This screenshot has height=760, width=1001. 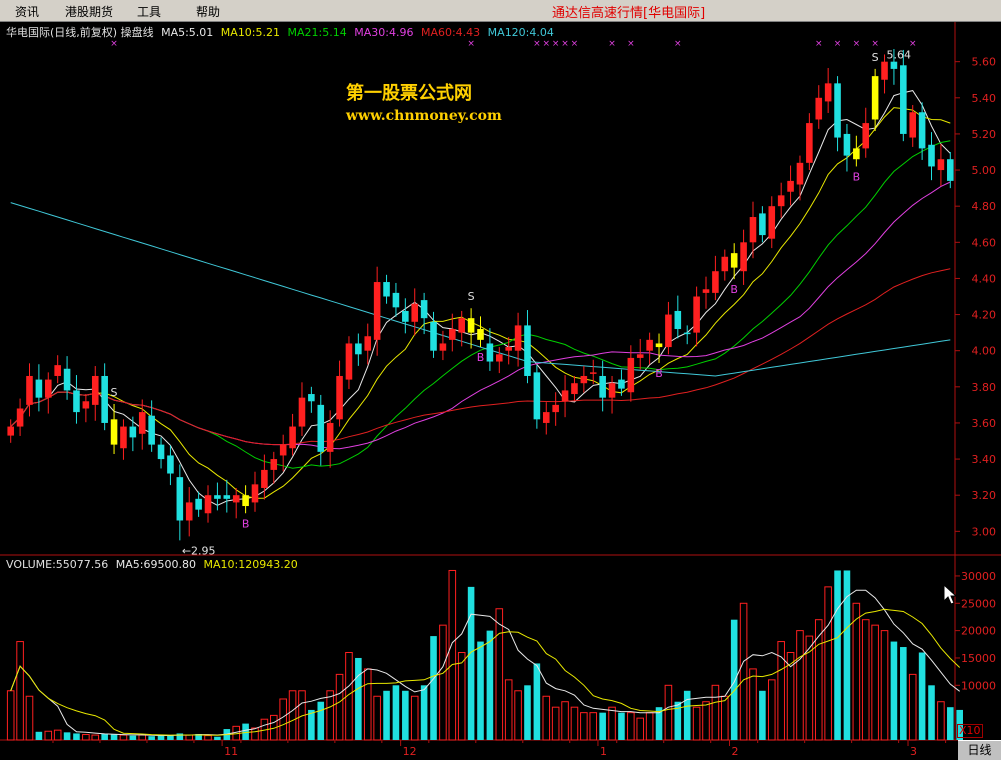 What do you see at coordinates (317, 32) in the screenshot?
I see `legend-ma21: MA21:5.14` at bounding box center [317, 32].